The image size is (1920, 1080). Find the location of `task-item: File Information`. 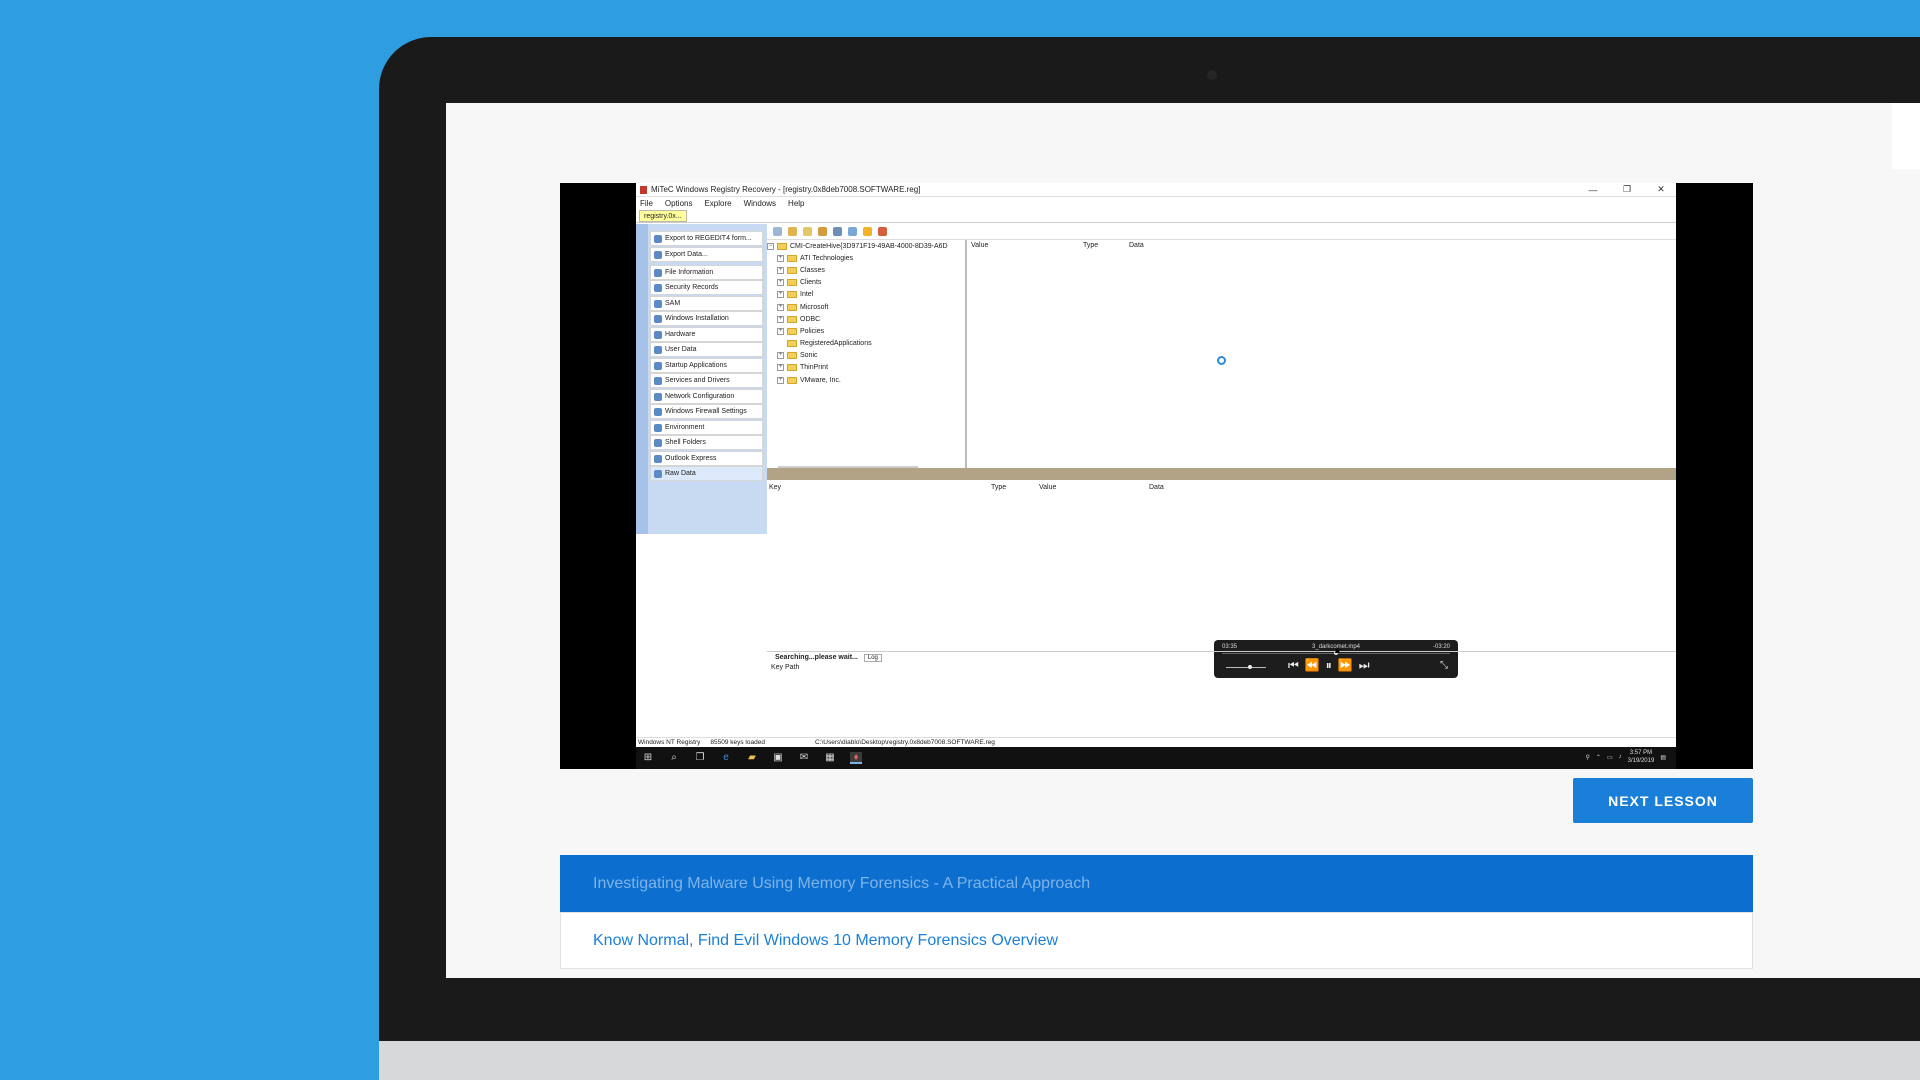

task-item: File Information is located at coordinates (706, 272).